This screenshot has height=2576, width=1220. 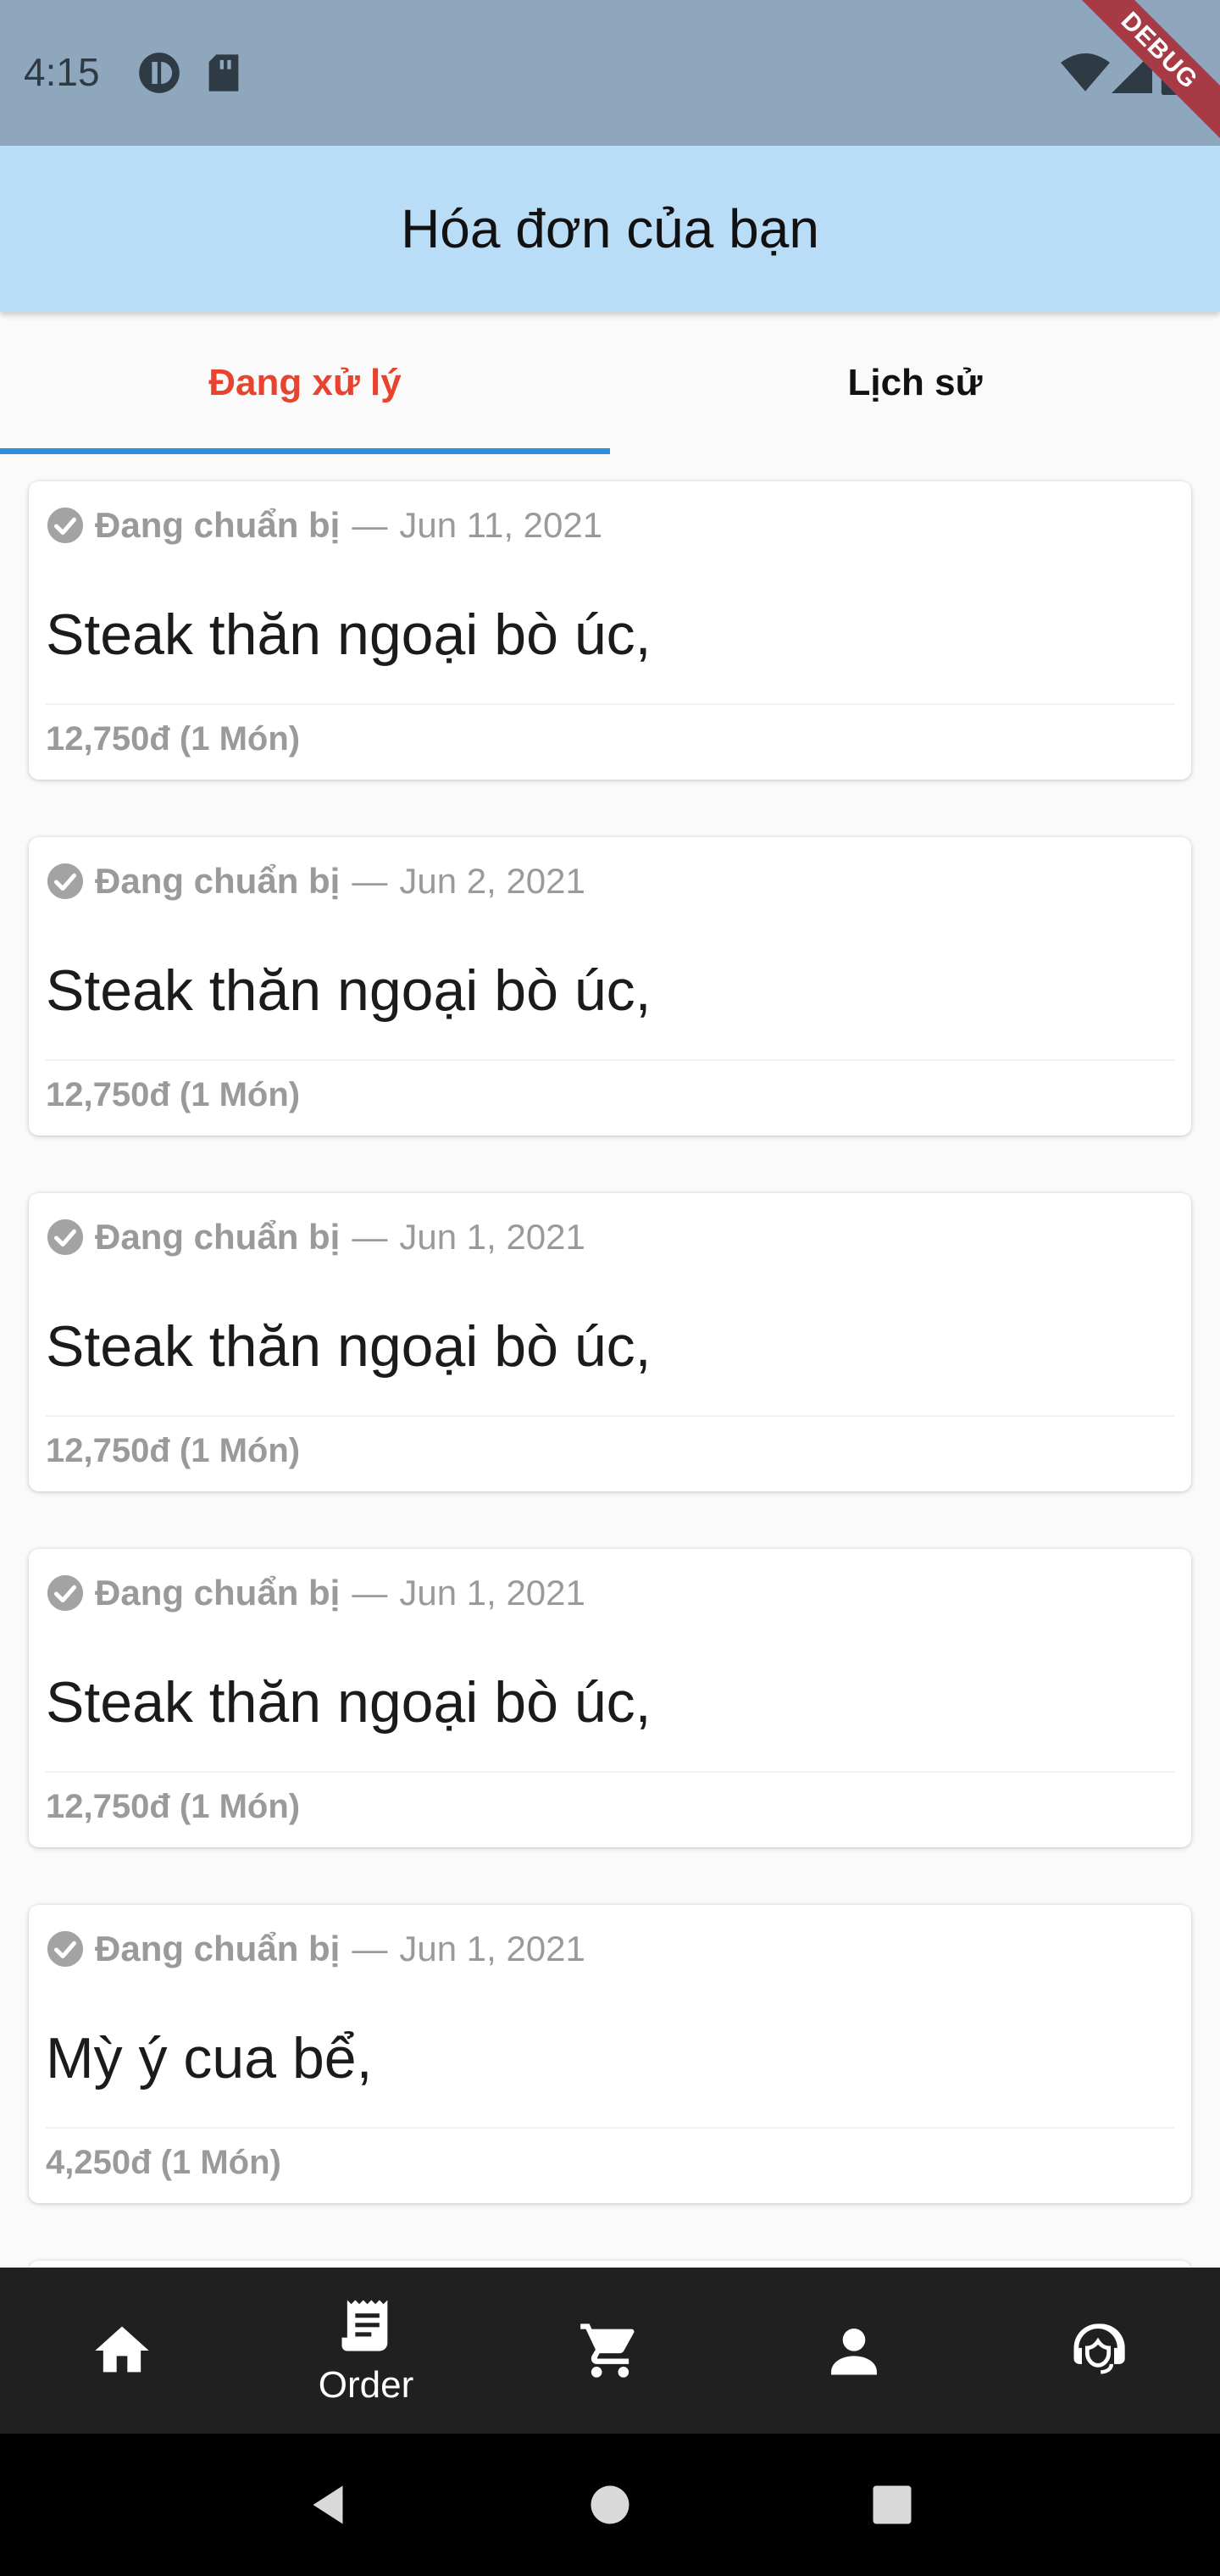 What do you see at coordinates (62, 72) in the screenshot?
I see `status-time: 4:15` at bounding box center [62, 72].